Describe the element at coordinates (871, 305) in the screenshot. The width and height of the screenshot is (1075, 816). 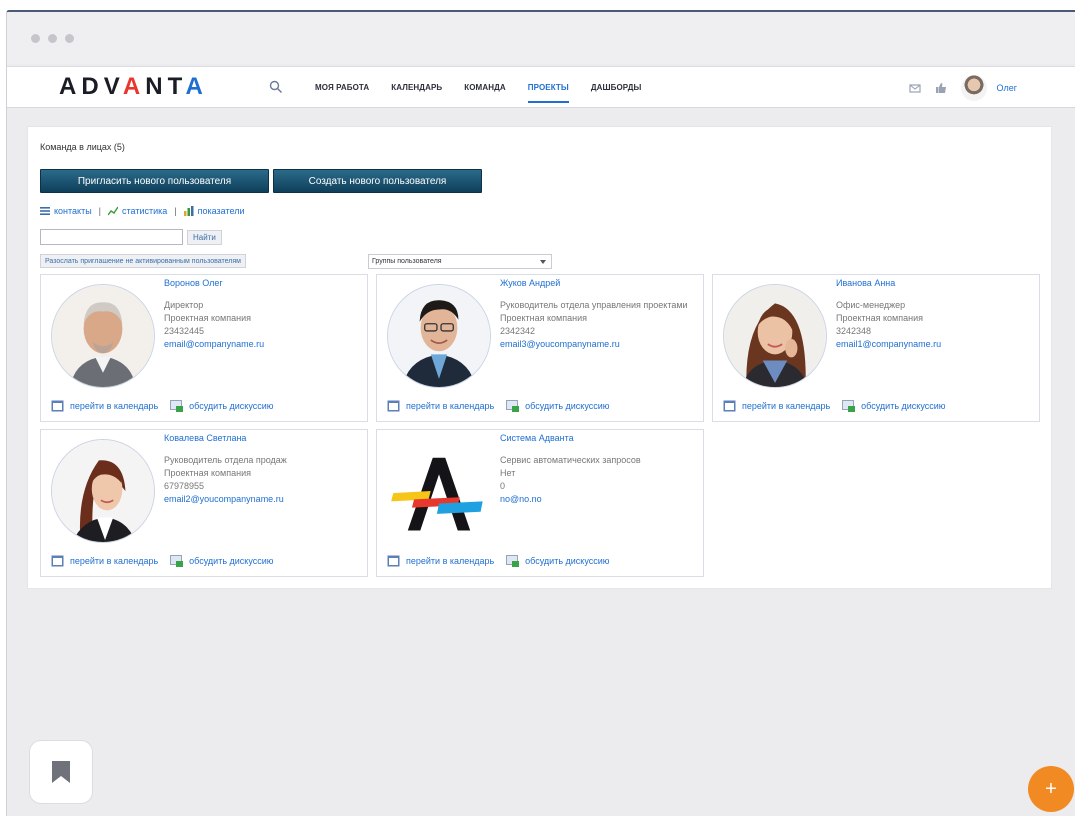
I see `user-position: Офис-менеджер` at that location.